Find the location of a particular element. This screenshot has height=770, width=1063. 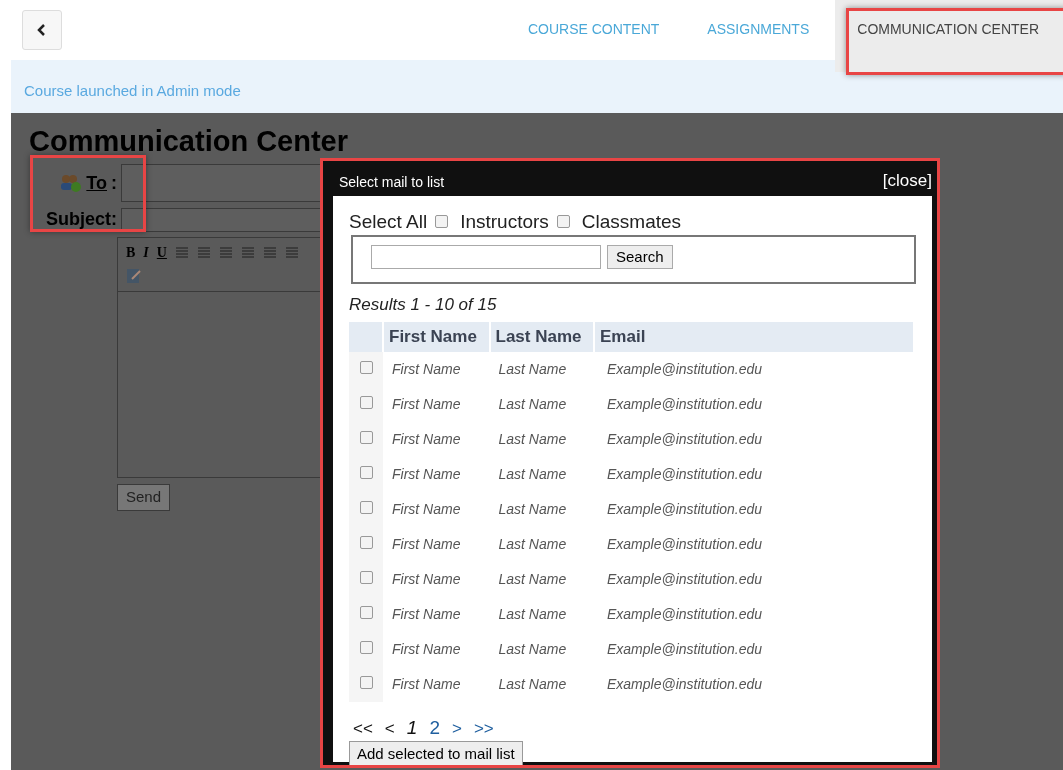

page-link: 1 is located at coordinates (412, 727).